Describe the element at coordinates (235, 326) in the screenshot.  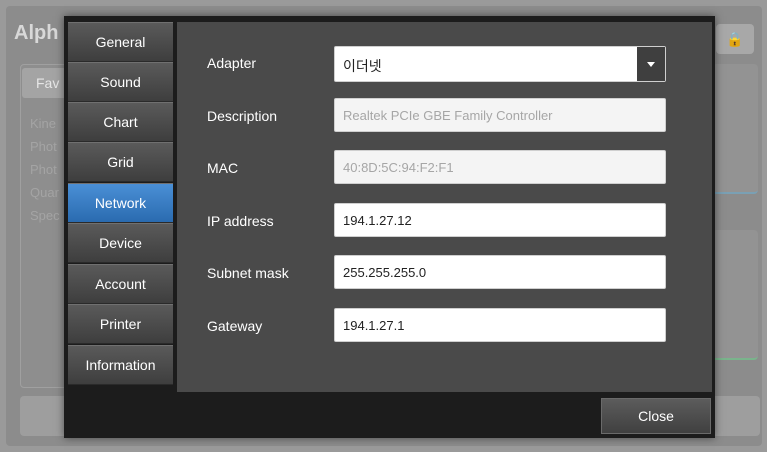
I see `gateway-label: Gateway` at that location.